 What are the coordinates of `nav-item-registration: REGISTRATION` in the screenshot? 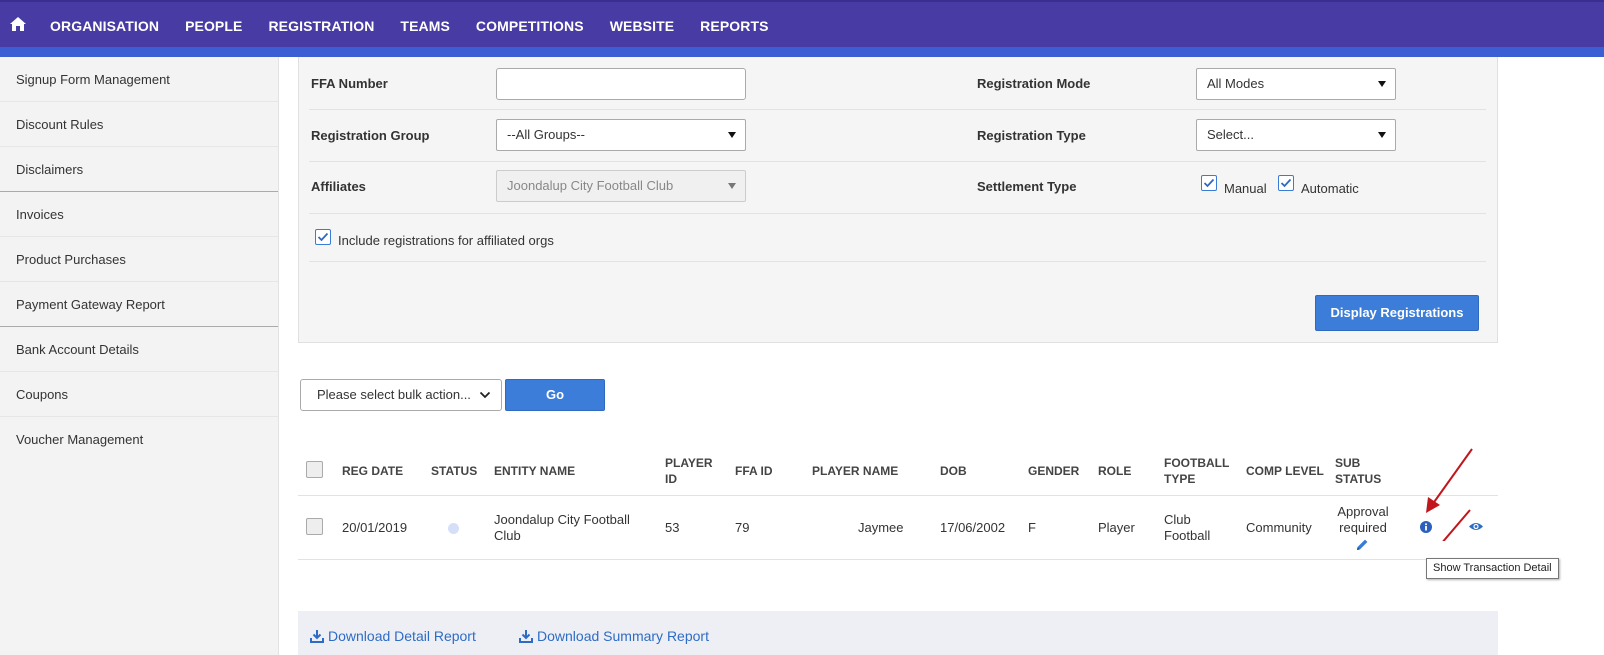 It's located at (321, 26).